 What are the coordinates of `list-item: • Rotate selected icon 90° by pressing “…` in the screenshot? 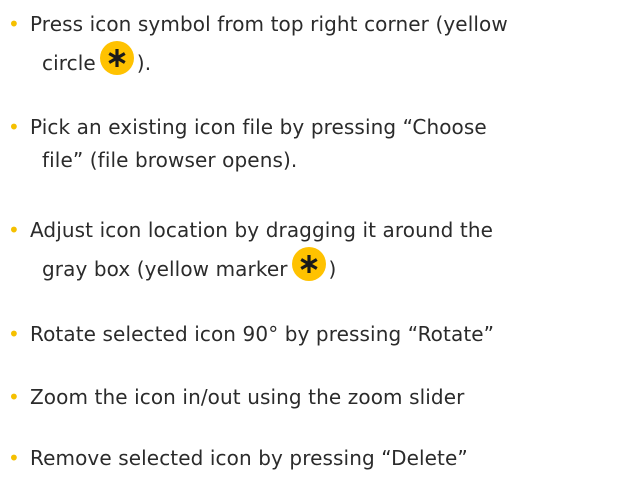 It's located at (315, 334).